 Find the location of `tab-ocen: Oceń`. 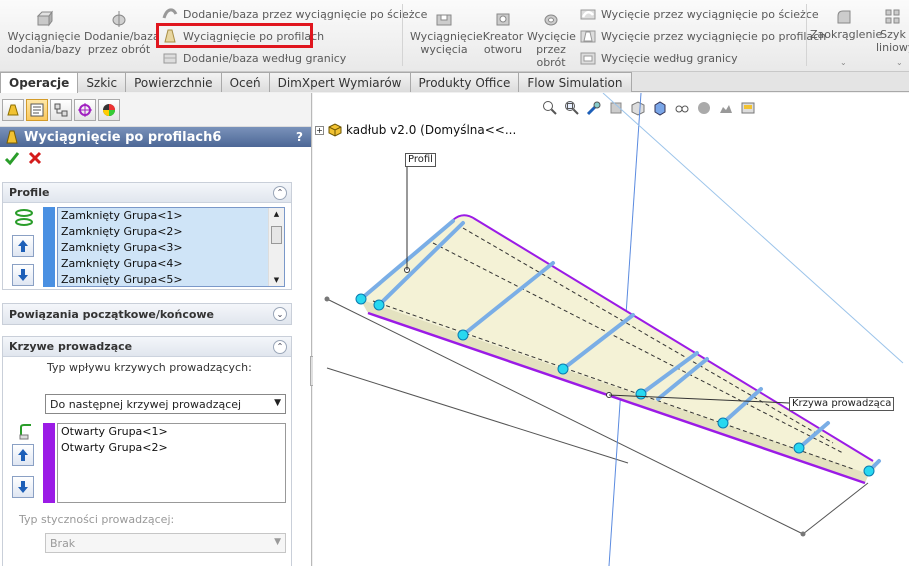

tab-ocen: Oceń is located at coordinates (245, 82).